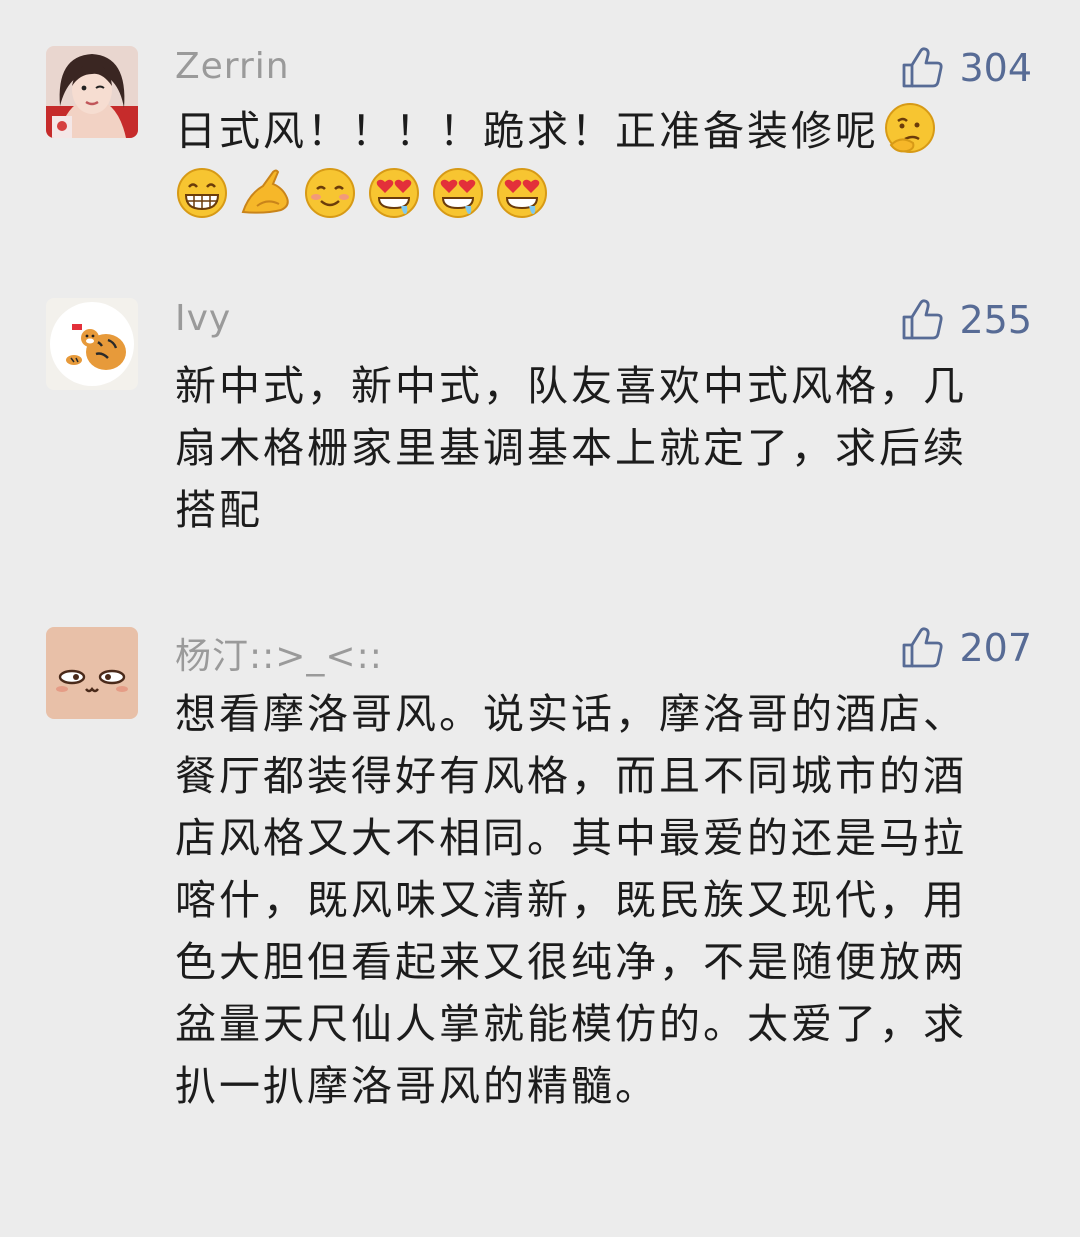  What do you see at coordinates (995, 68) in the screenshot?
I see `like-count: 304` at bounding box center [995, 68].